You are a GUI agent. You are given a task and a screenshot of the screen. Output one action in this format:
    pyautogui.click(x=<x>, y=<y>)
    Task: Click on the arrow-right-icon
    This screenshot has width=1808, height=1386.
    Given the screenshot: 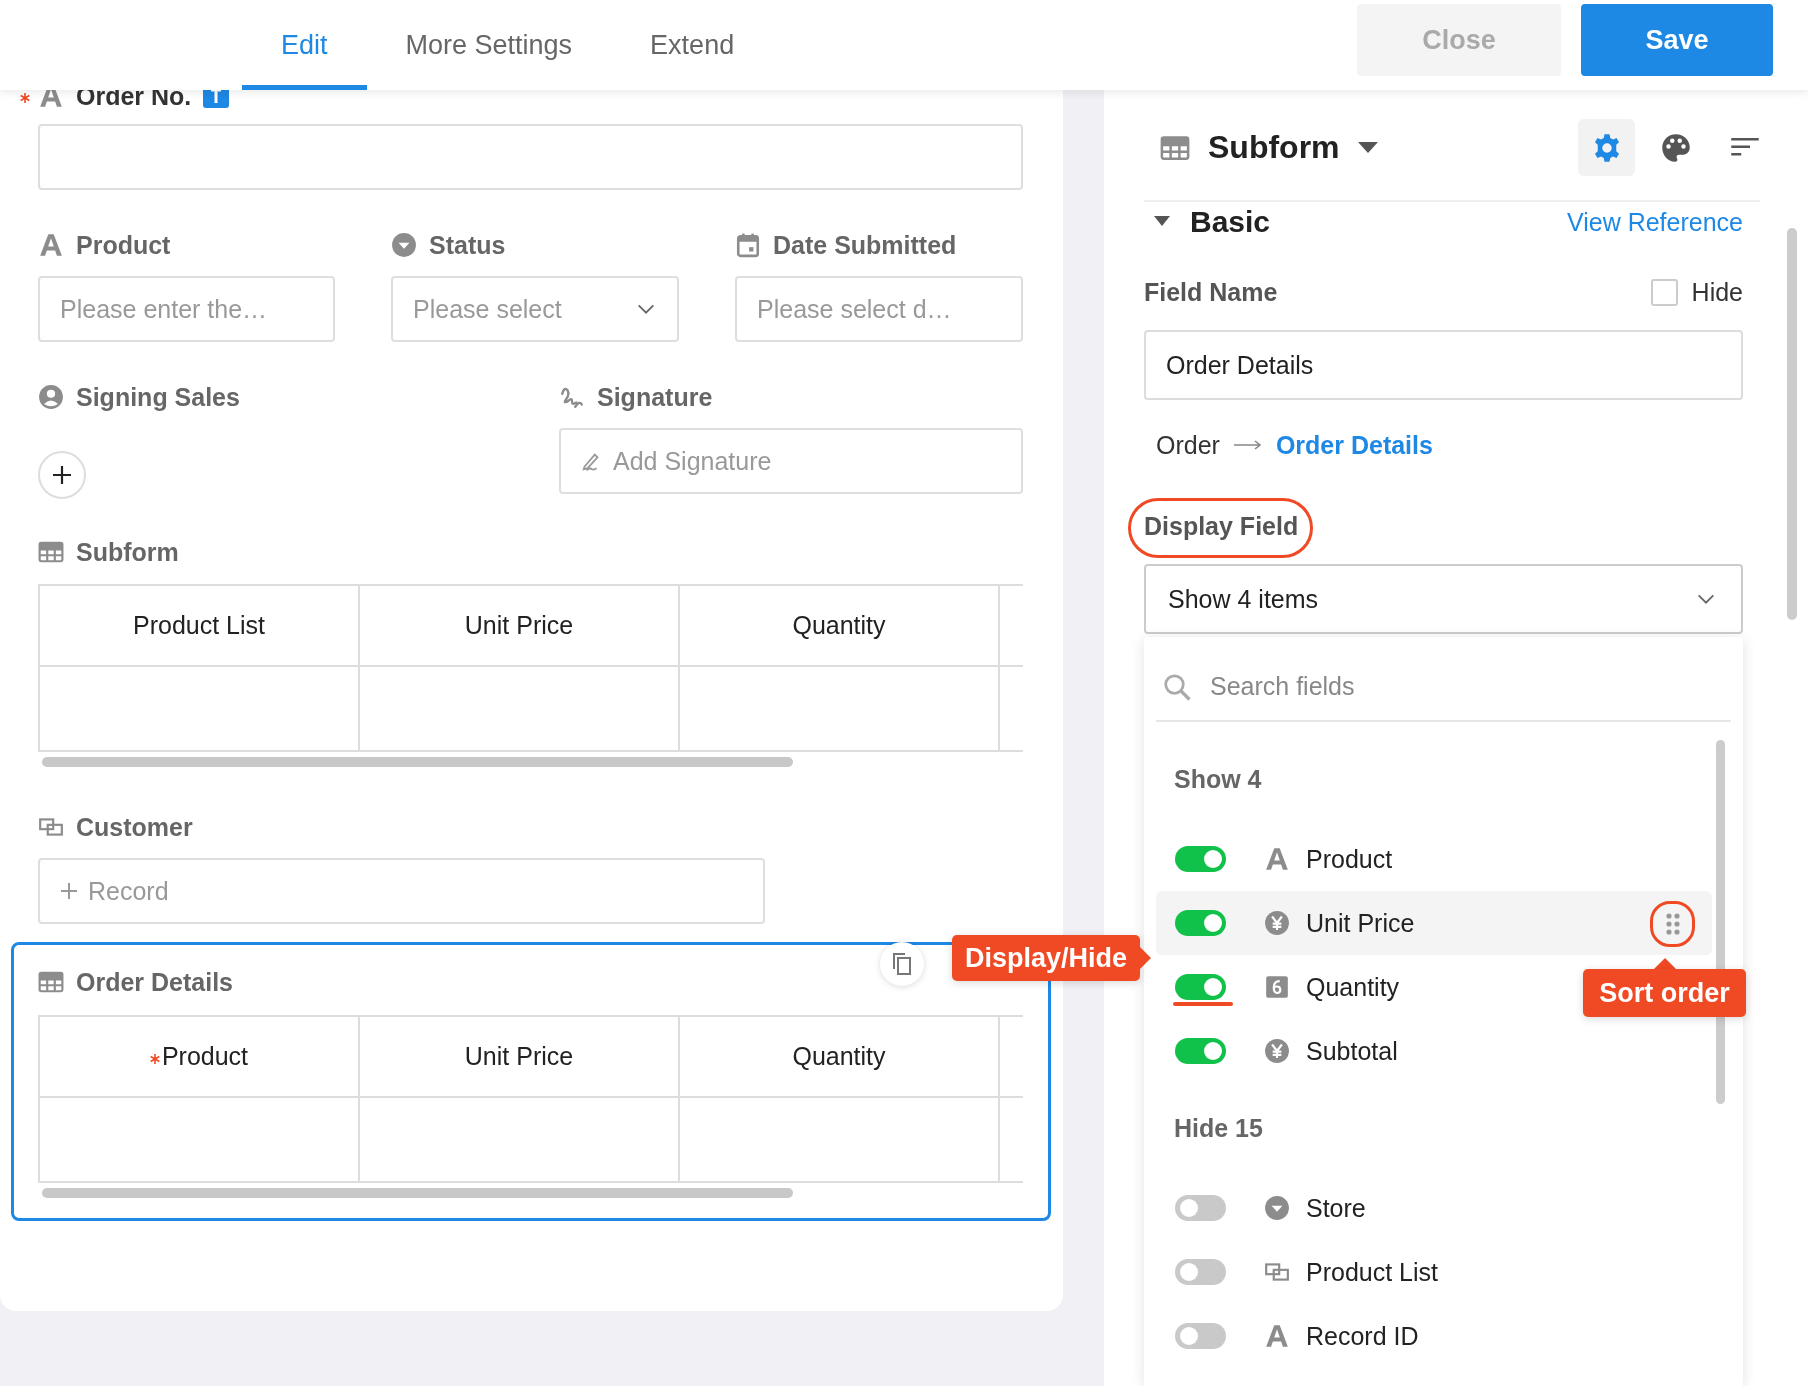 What is the action you would take?
    pyautogui.click(x=1247, y=445)
    